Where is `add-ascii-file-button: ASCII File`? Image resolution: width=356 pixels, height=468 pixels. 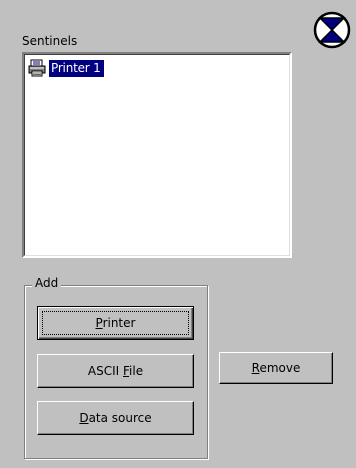 add-ascii-file-button: ASCII File is located at coordinates (115, 371).